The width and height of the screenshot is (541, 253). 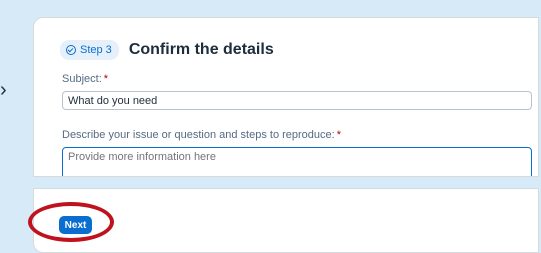 What do you see at coordinates (3, 90) in the screenshot?
I see `chevron-icon: ›` at bounding box center [3, 90].